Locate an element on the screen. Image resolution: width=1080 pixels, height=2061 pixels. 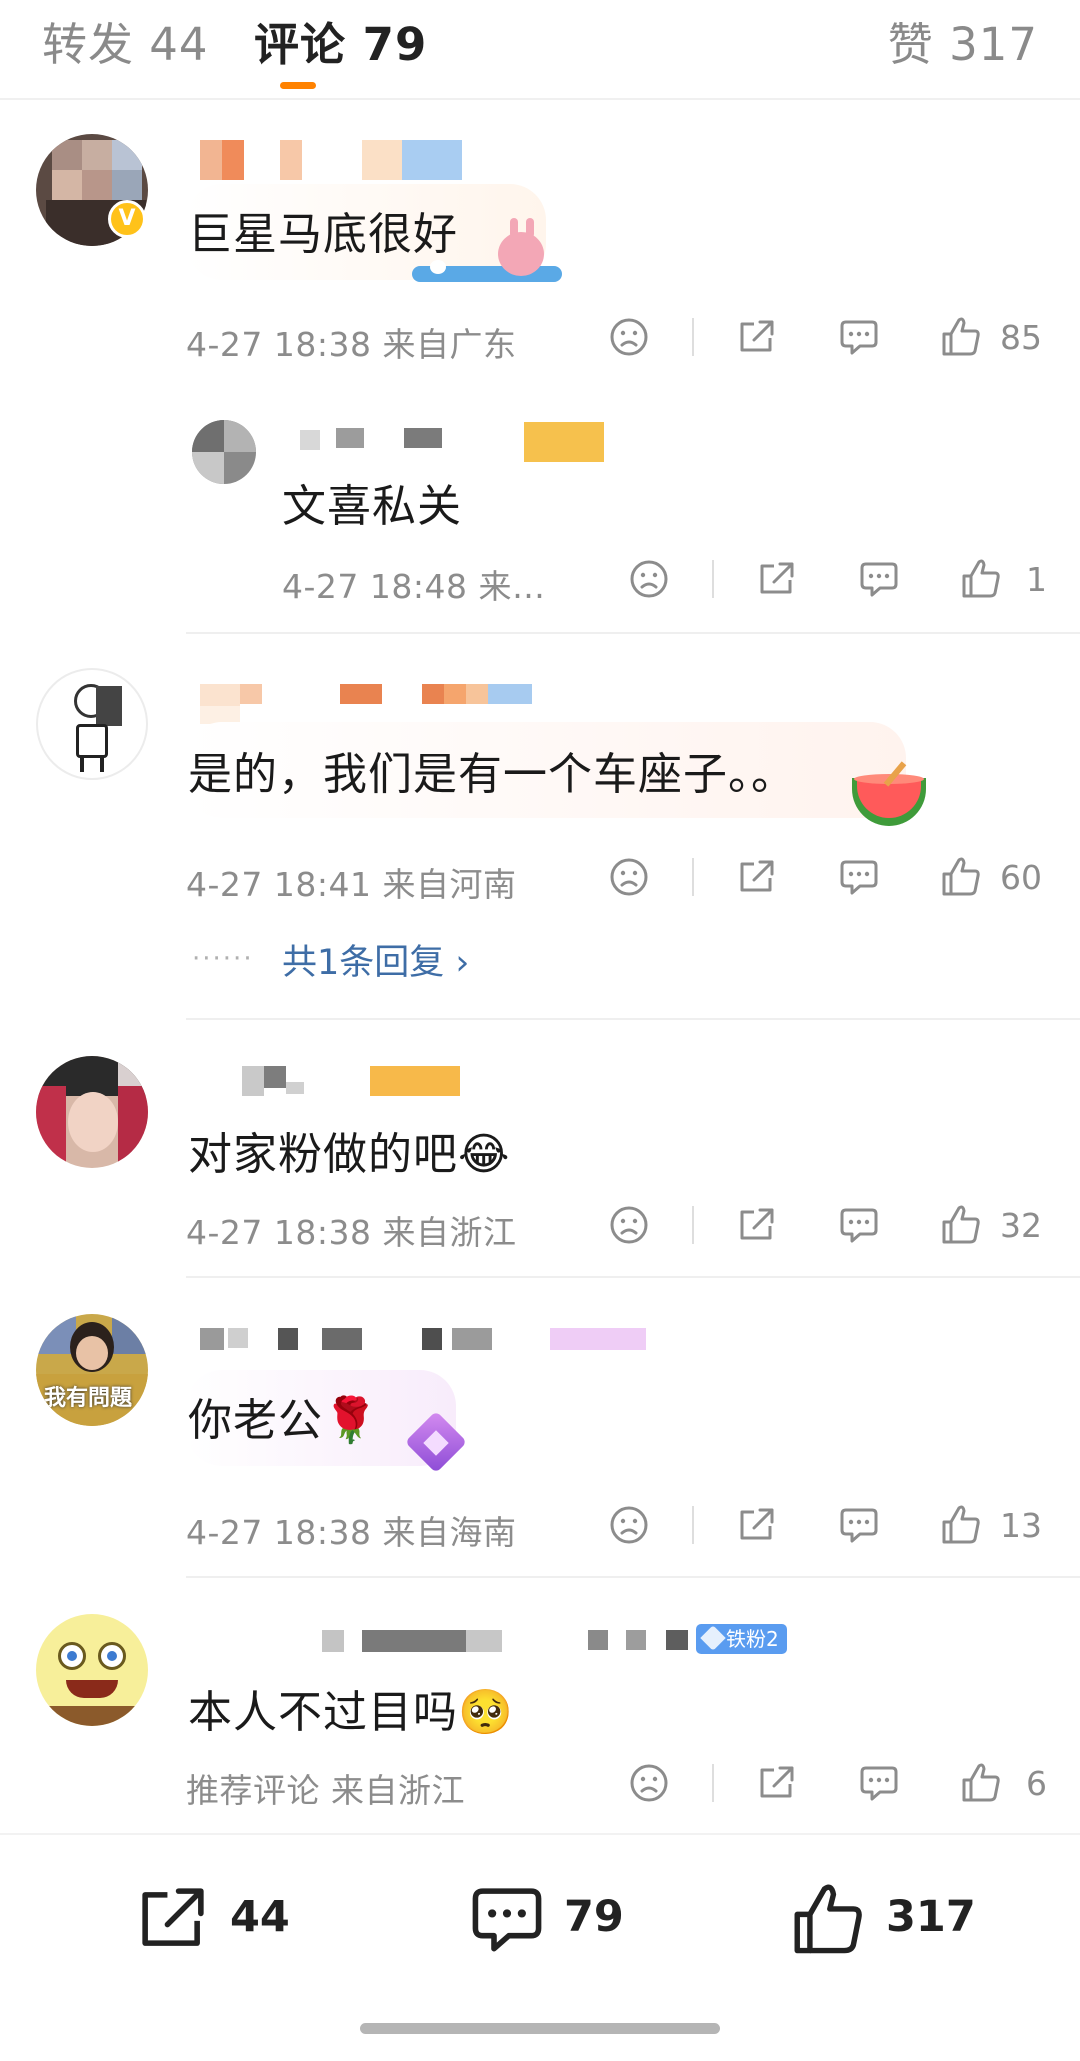
like-count: 13 is located at coordinates (1021, 1525).